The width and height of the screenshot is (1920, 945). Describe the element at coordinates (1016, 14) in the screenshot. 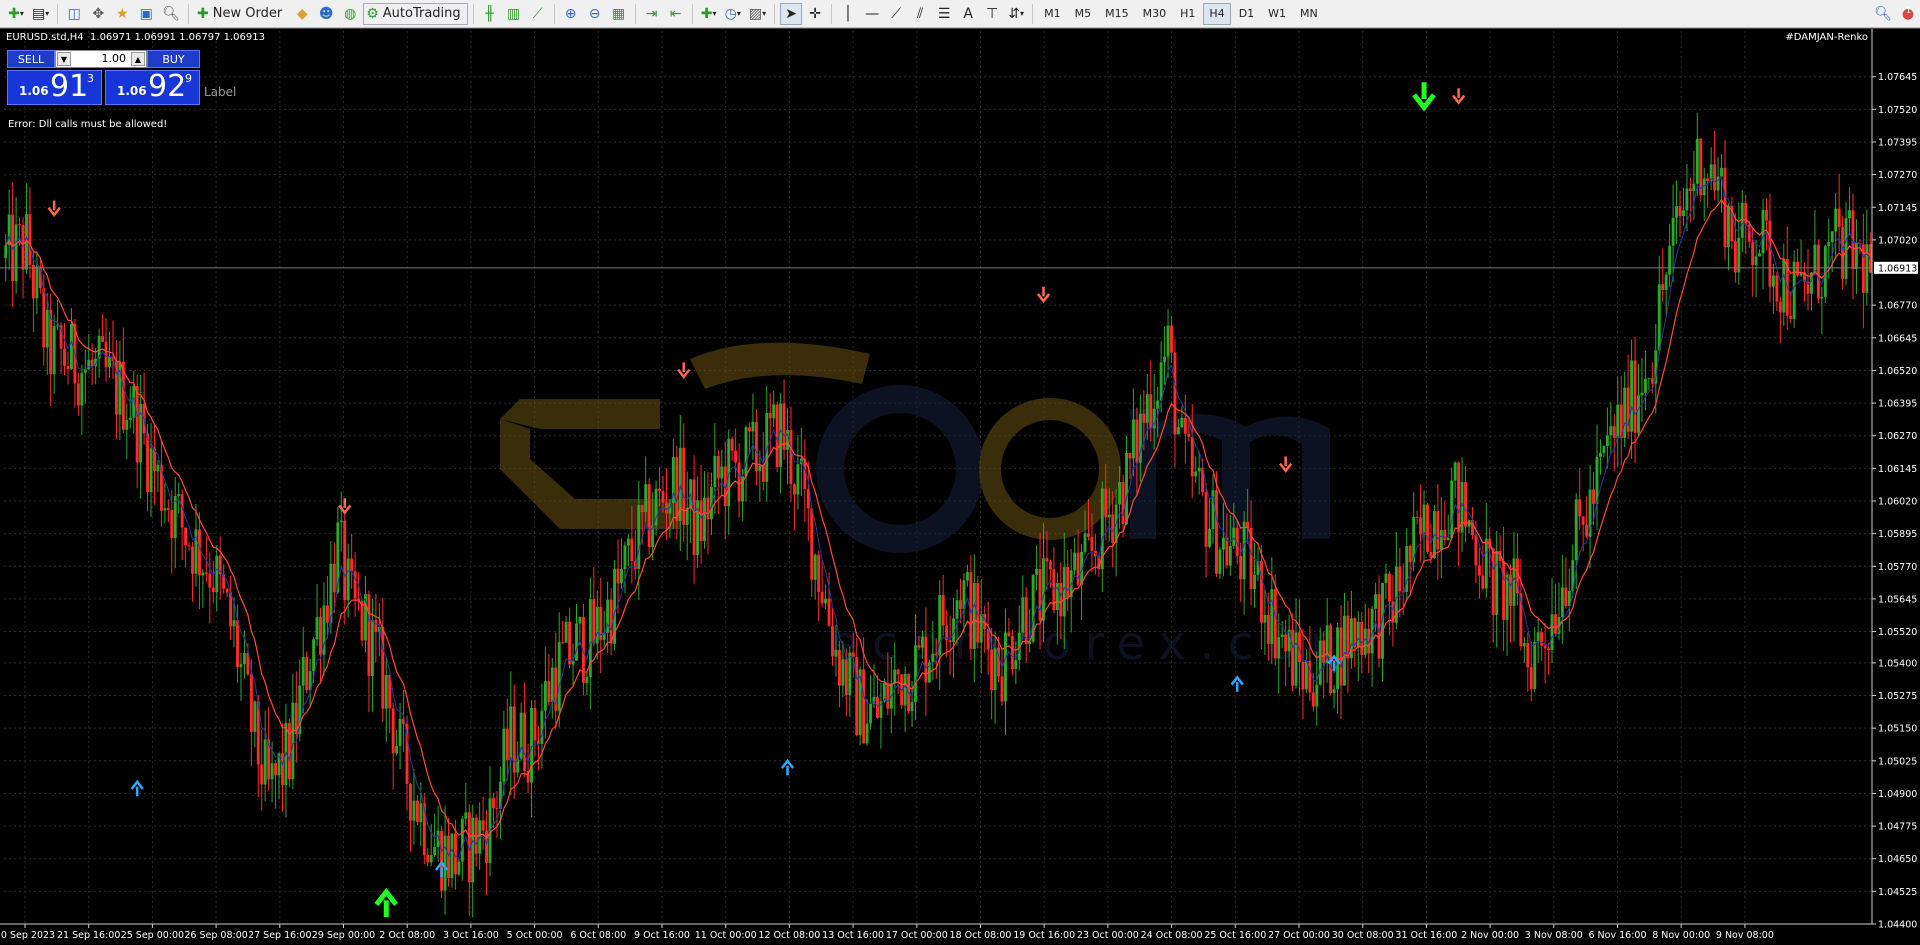

I see `arrows-button: ⇵ ▾` at that location.